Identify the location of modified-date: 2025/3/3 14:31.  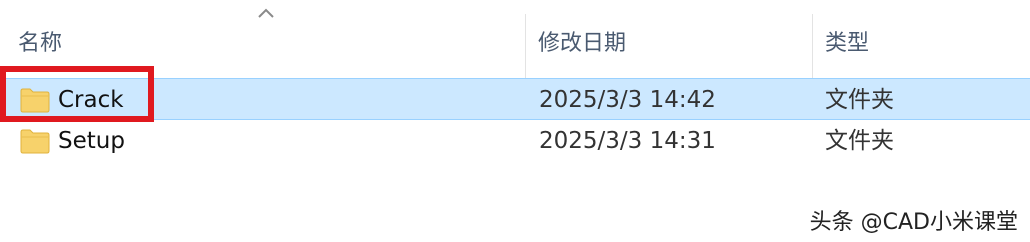
(627, 141).